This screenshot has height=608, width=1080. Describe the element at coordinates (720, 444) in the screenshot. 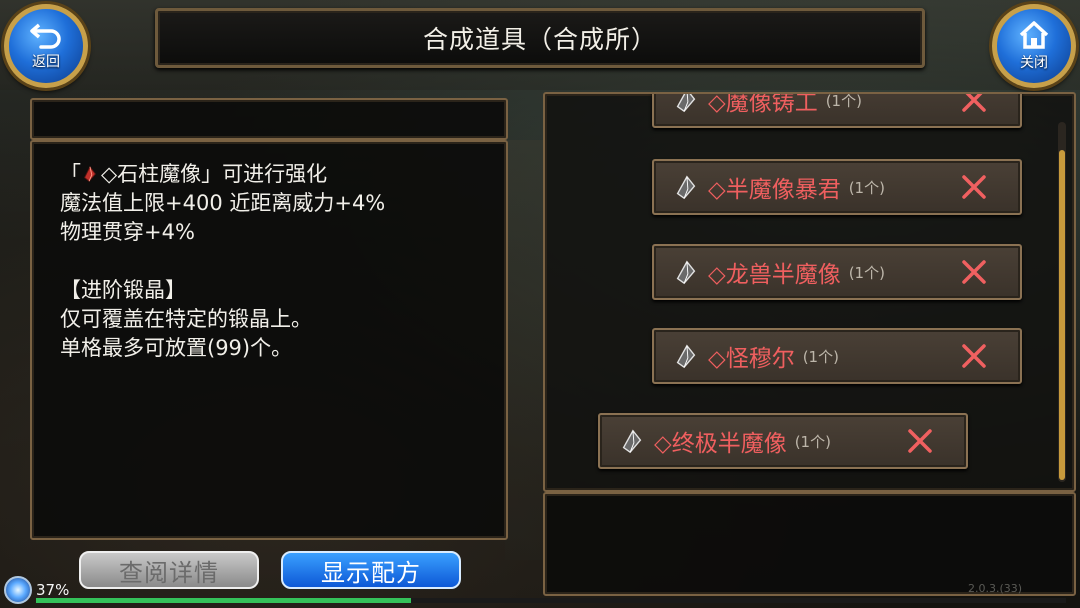

I see `item-name: ◇终极半魔像` at that location.